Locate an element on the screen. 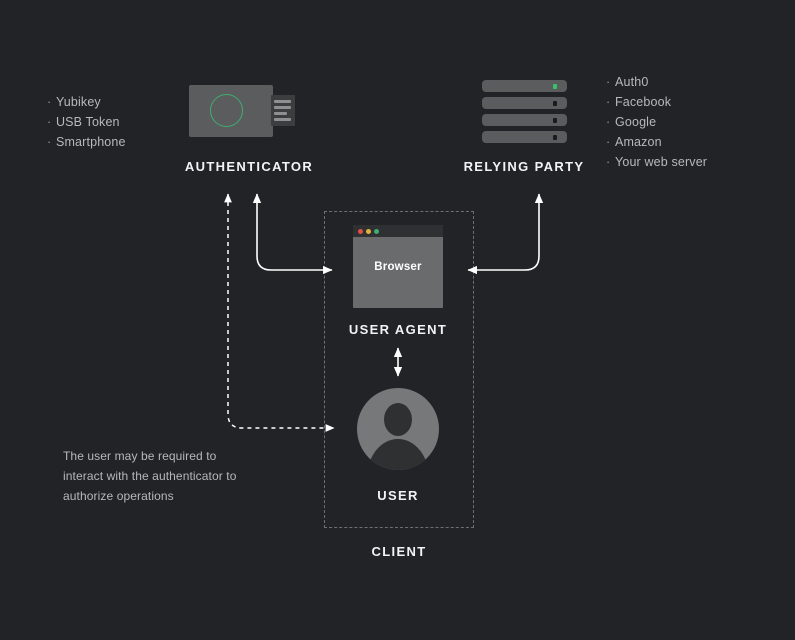 Image resolution: width=795 pixels, height=640 pixels. authenticator-examples-list: · Yubikey · USB Token · Smartphone is located at coordinates (86, 122).